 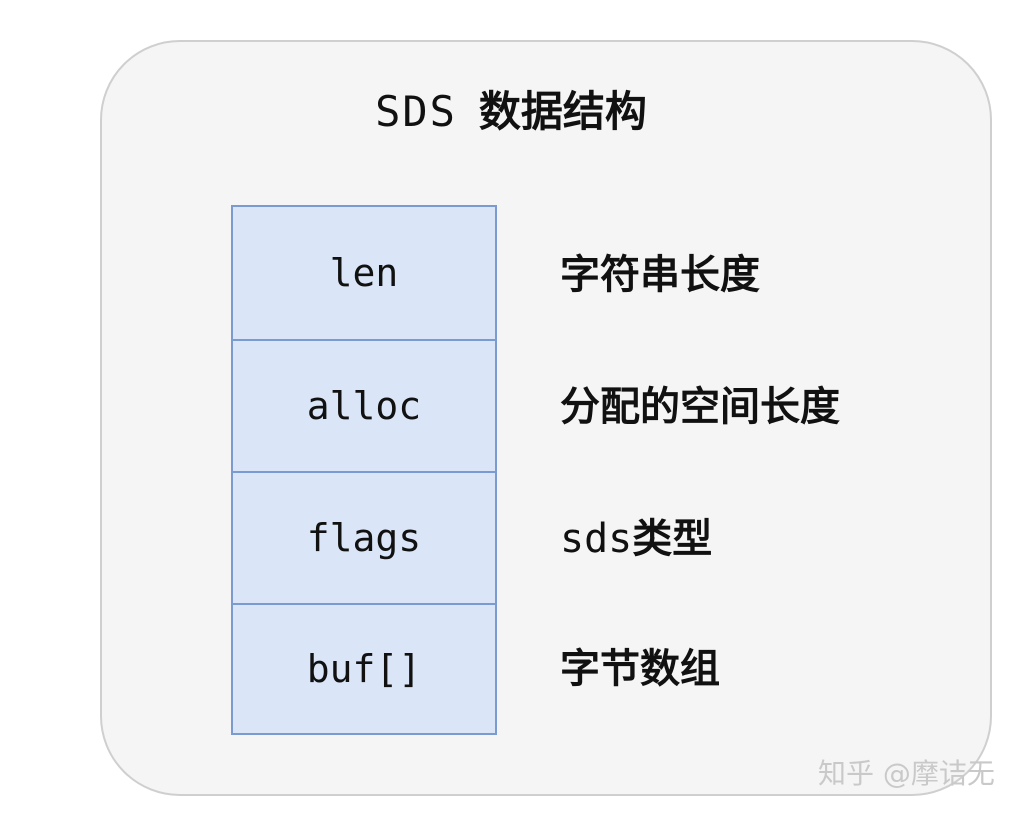 I want to click on field-name: alloc, so click(x=364, y=406).